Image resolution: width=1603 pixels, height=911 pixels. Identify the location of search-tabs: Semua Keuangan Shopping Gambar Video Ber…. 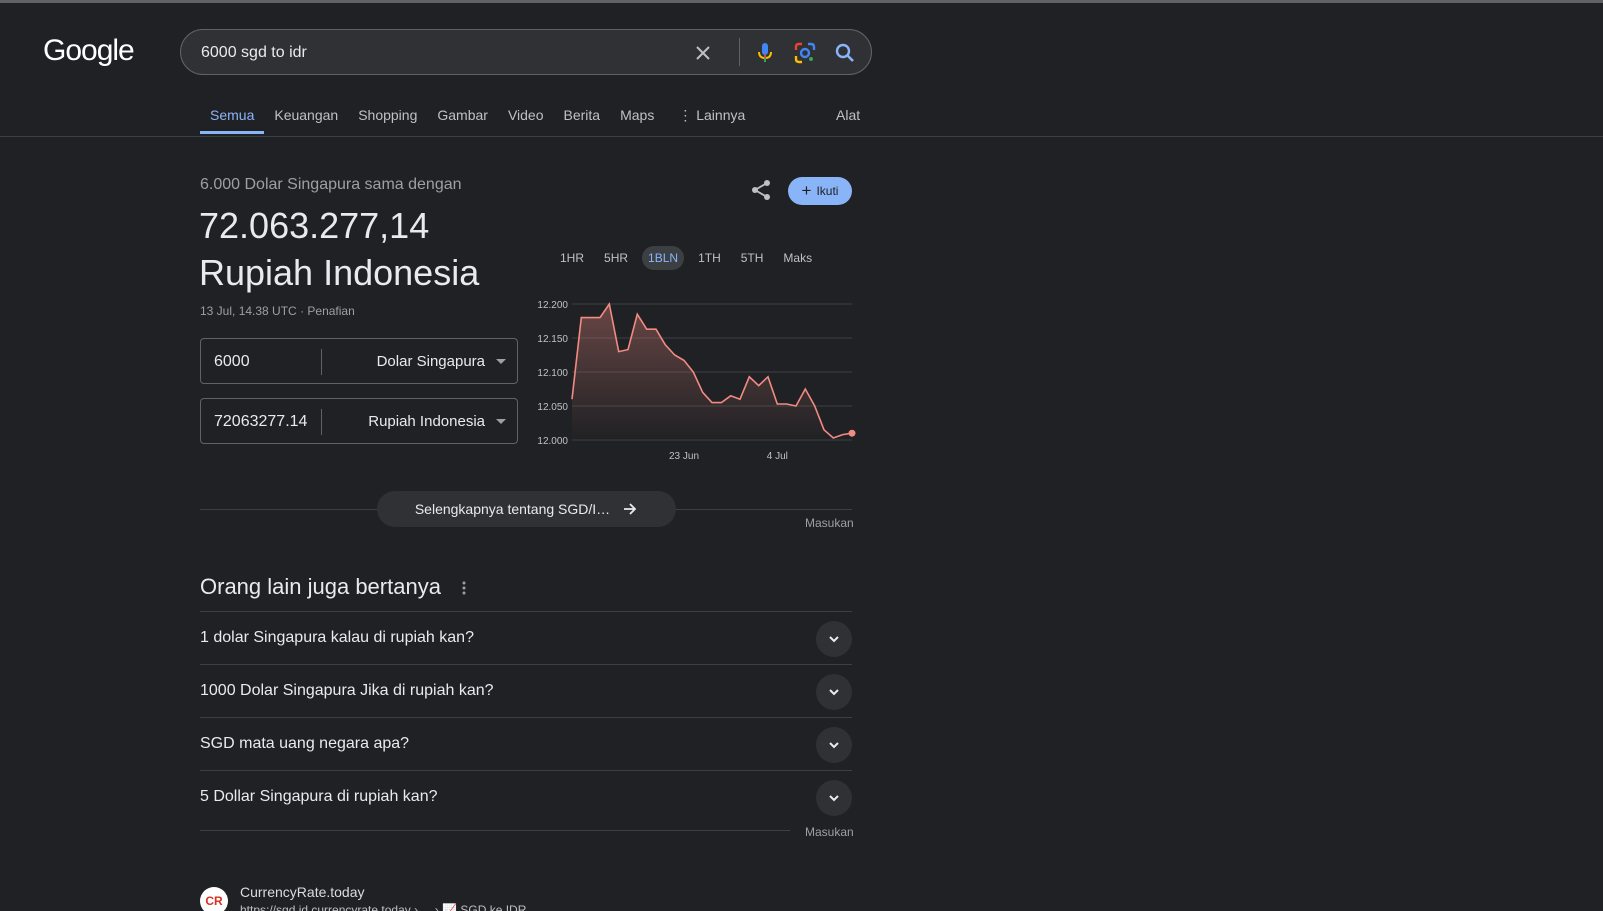
(477, 117).